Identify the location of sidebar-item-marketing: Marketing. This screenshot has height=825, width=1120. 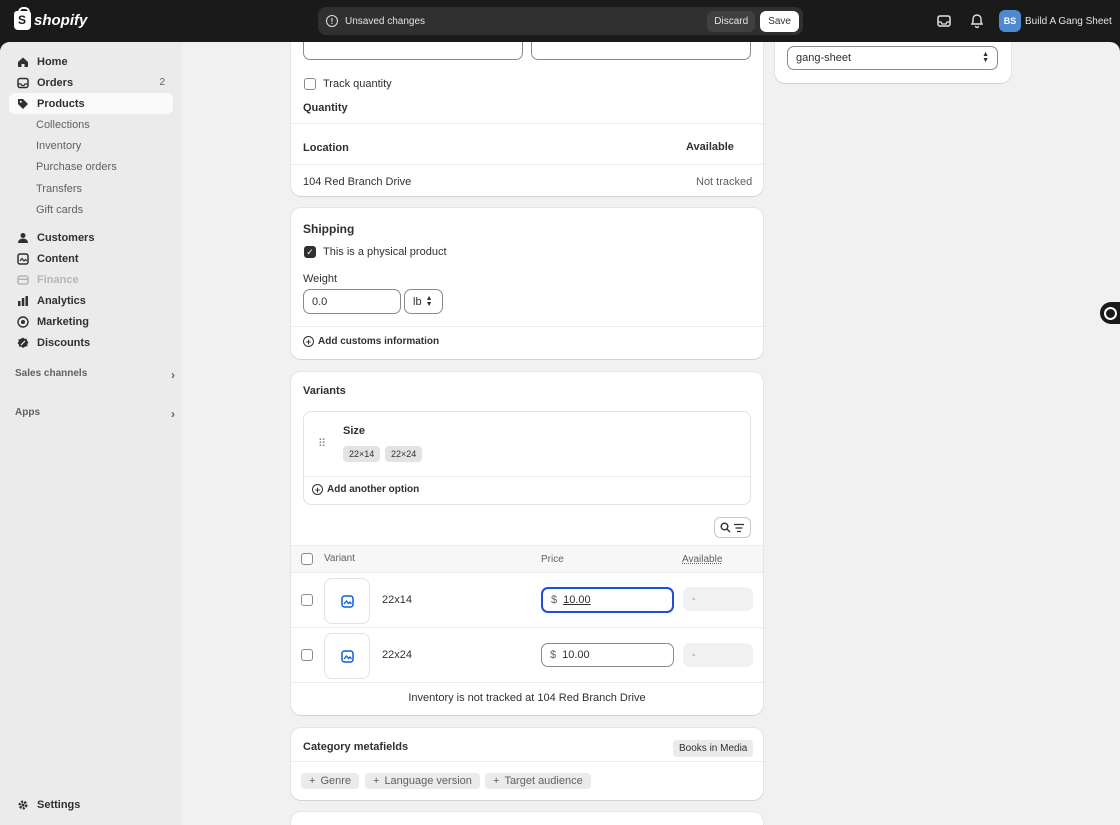
(91, 321).